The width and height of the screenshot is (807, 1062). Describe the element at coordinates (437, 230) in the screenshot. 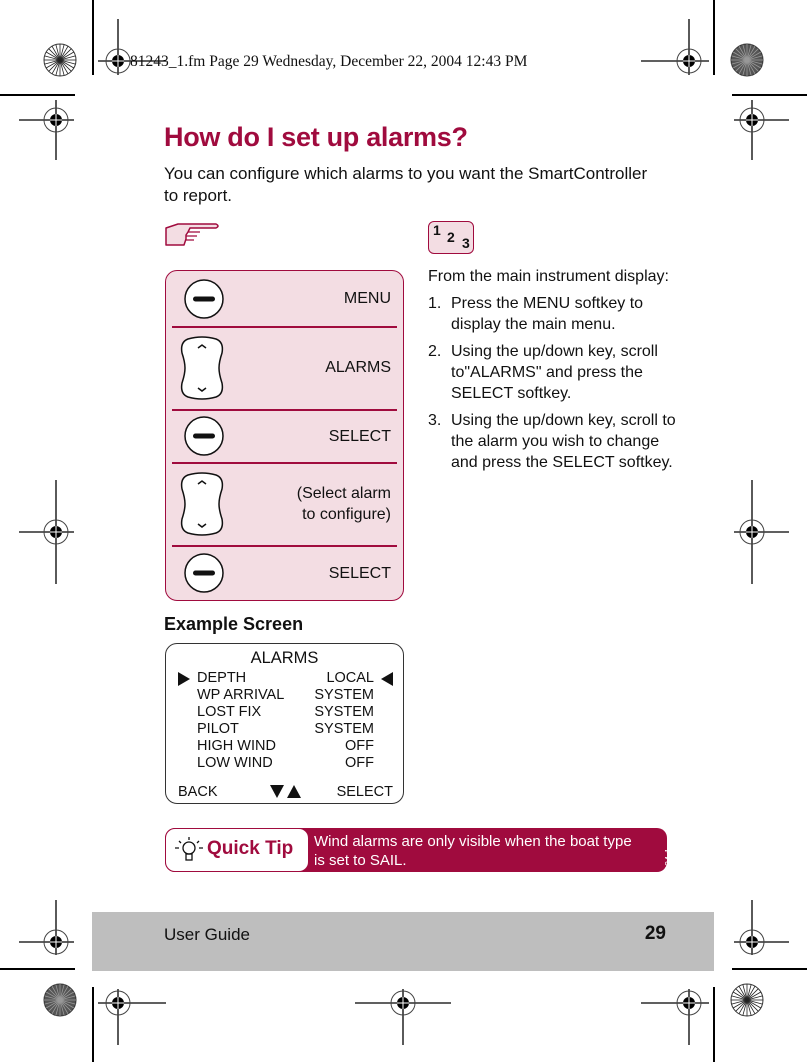

I see `step-digit: 1` at that location.